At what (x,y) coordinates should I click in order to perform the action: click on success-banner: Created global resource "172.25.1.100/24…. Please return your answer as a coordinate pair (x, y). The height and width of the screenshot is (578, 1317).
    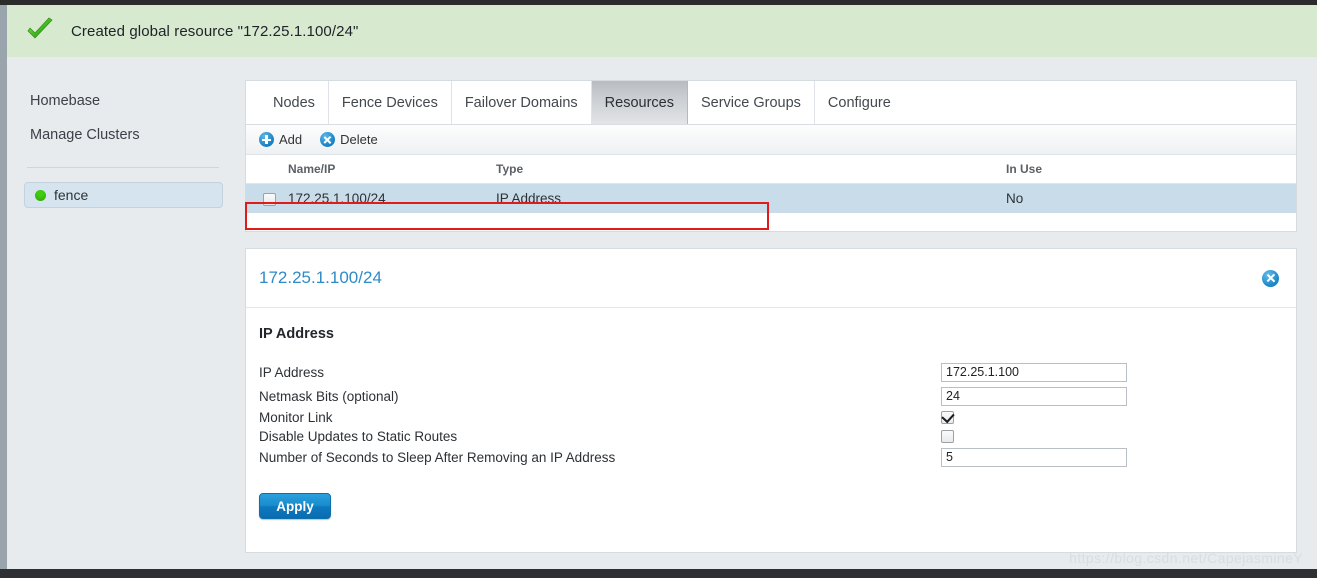
    Looking at the image, I should click on (662, 31).